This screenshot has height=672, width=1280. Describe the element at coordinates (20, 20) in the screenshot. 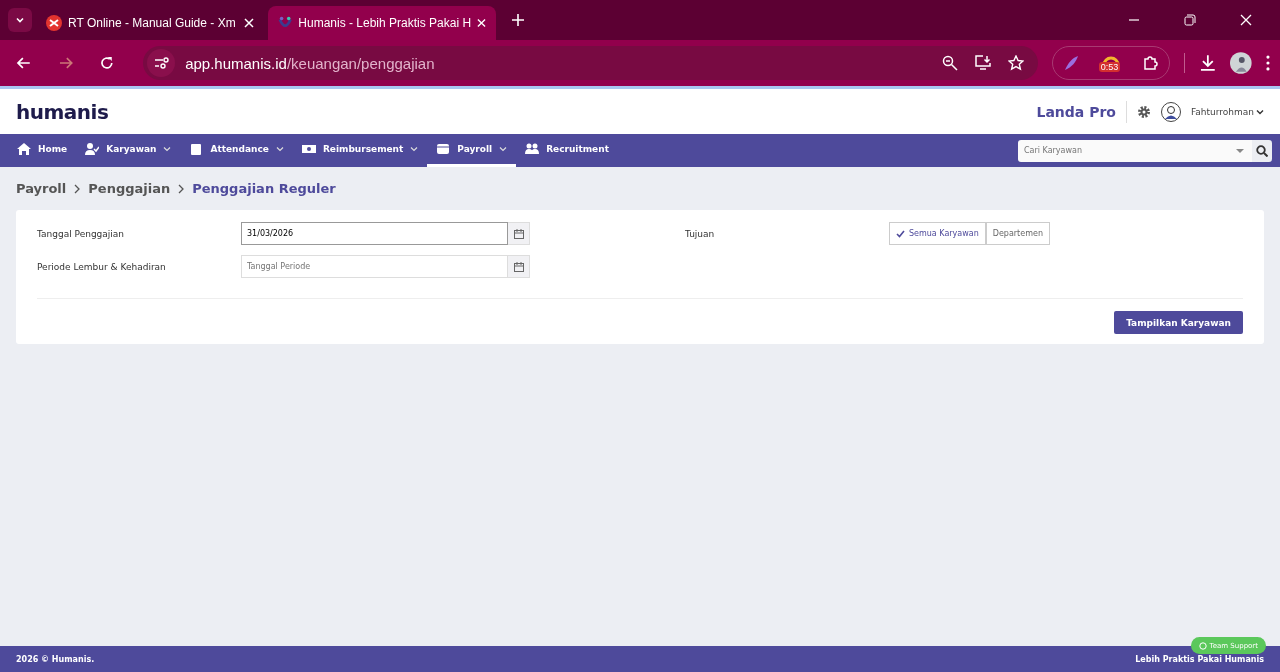

I see `tab-search-button` at that location.